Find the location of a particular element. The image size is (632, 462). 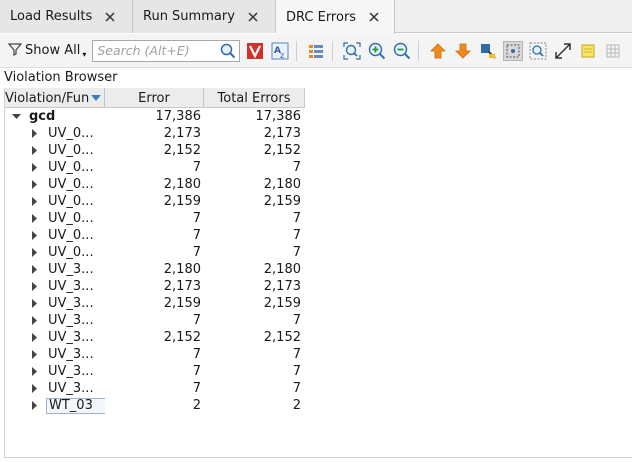

total-errors-cell: 2,173 is located at coordinates (282, 286).